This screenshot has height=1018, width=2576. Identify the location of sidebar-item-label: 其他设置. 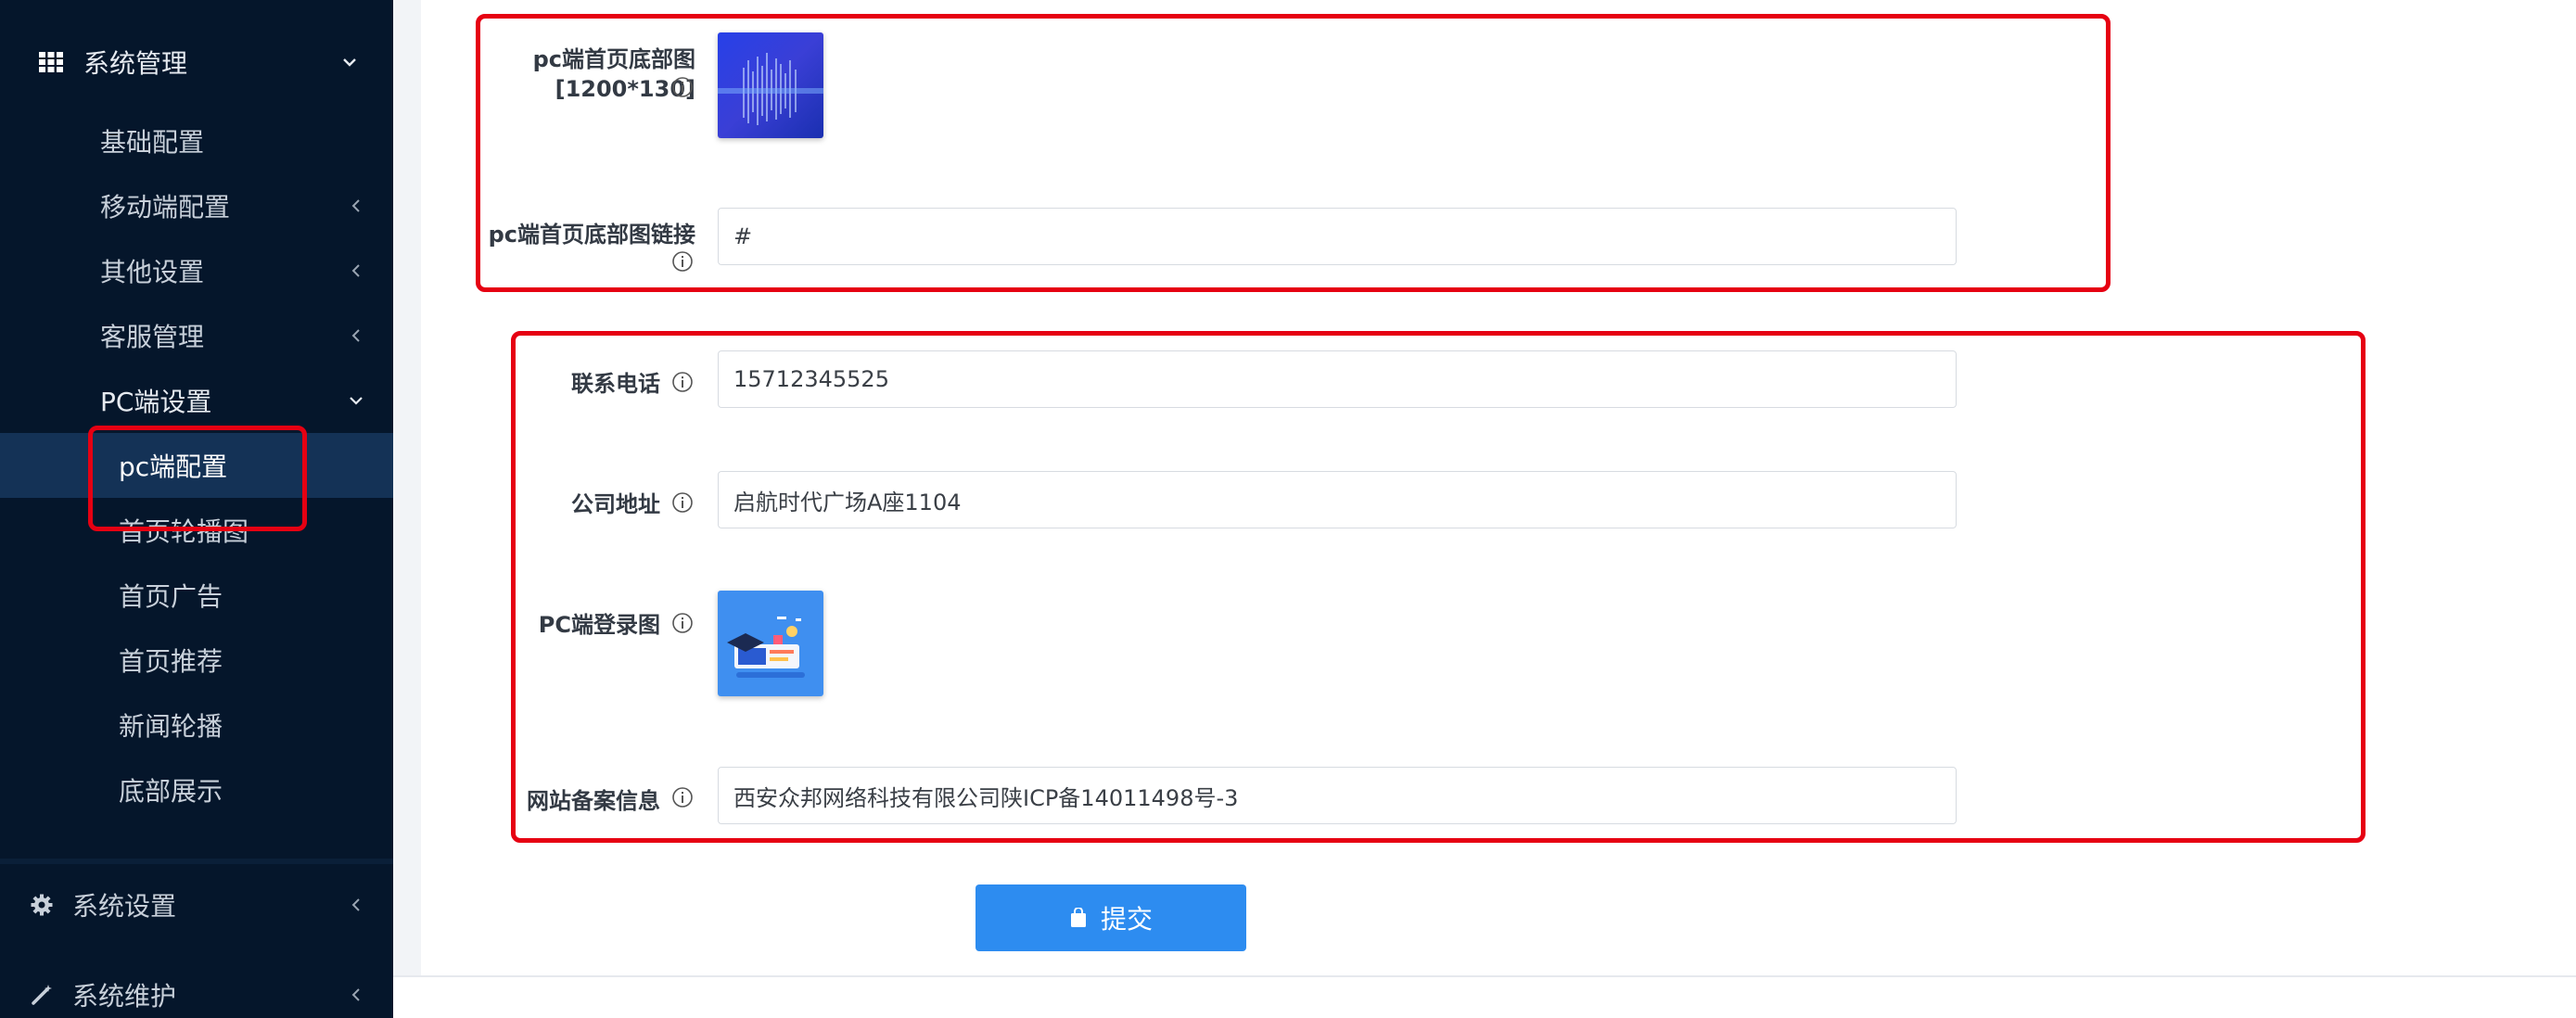
(152, 272).